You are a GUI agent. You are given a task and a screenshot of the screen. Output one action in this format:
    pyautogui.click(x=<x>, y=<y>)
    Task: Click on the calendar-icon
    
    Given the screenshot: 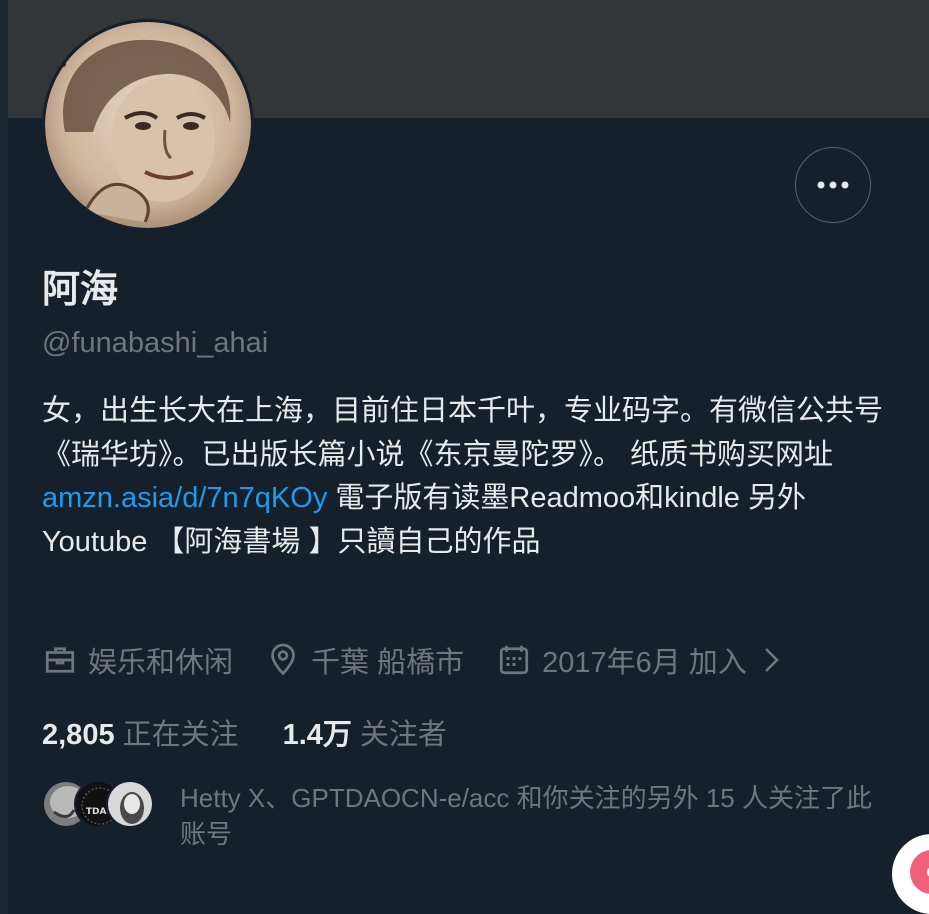 What is the action you would take?
    pyautogui.click(x=514, y=660)
    